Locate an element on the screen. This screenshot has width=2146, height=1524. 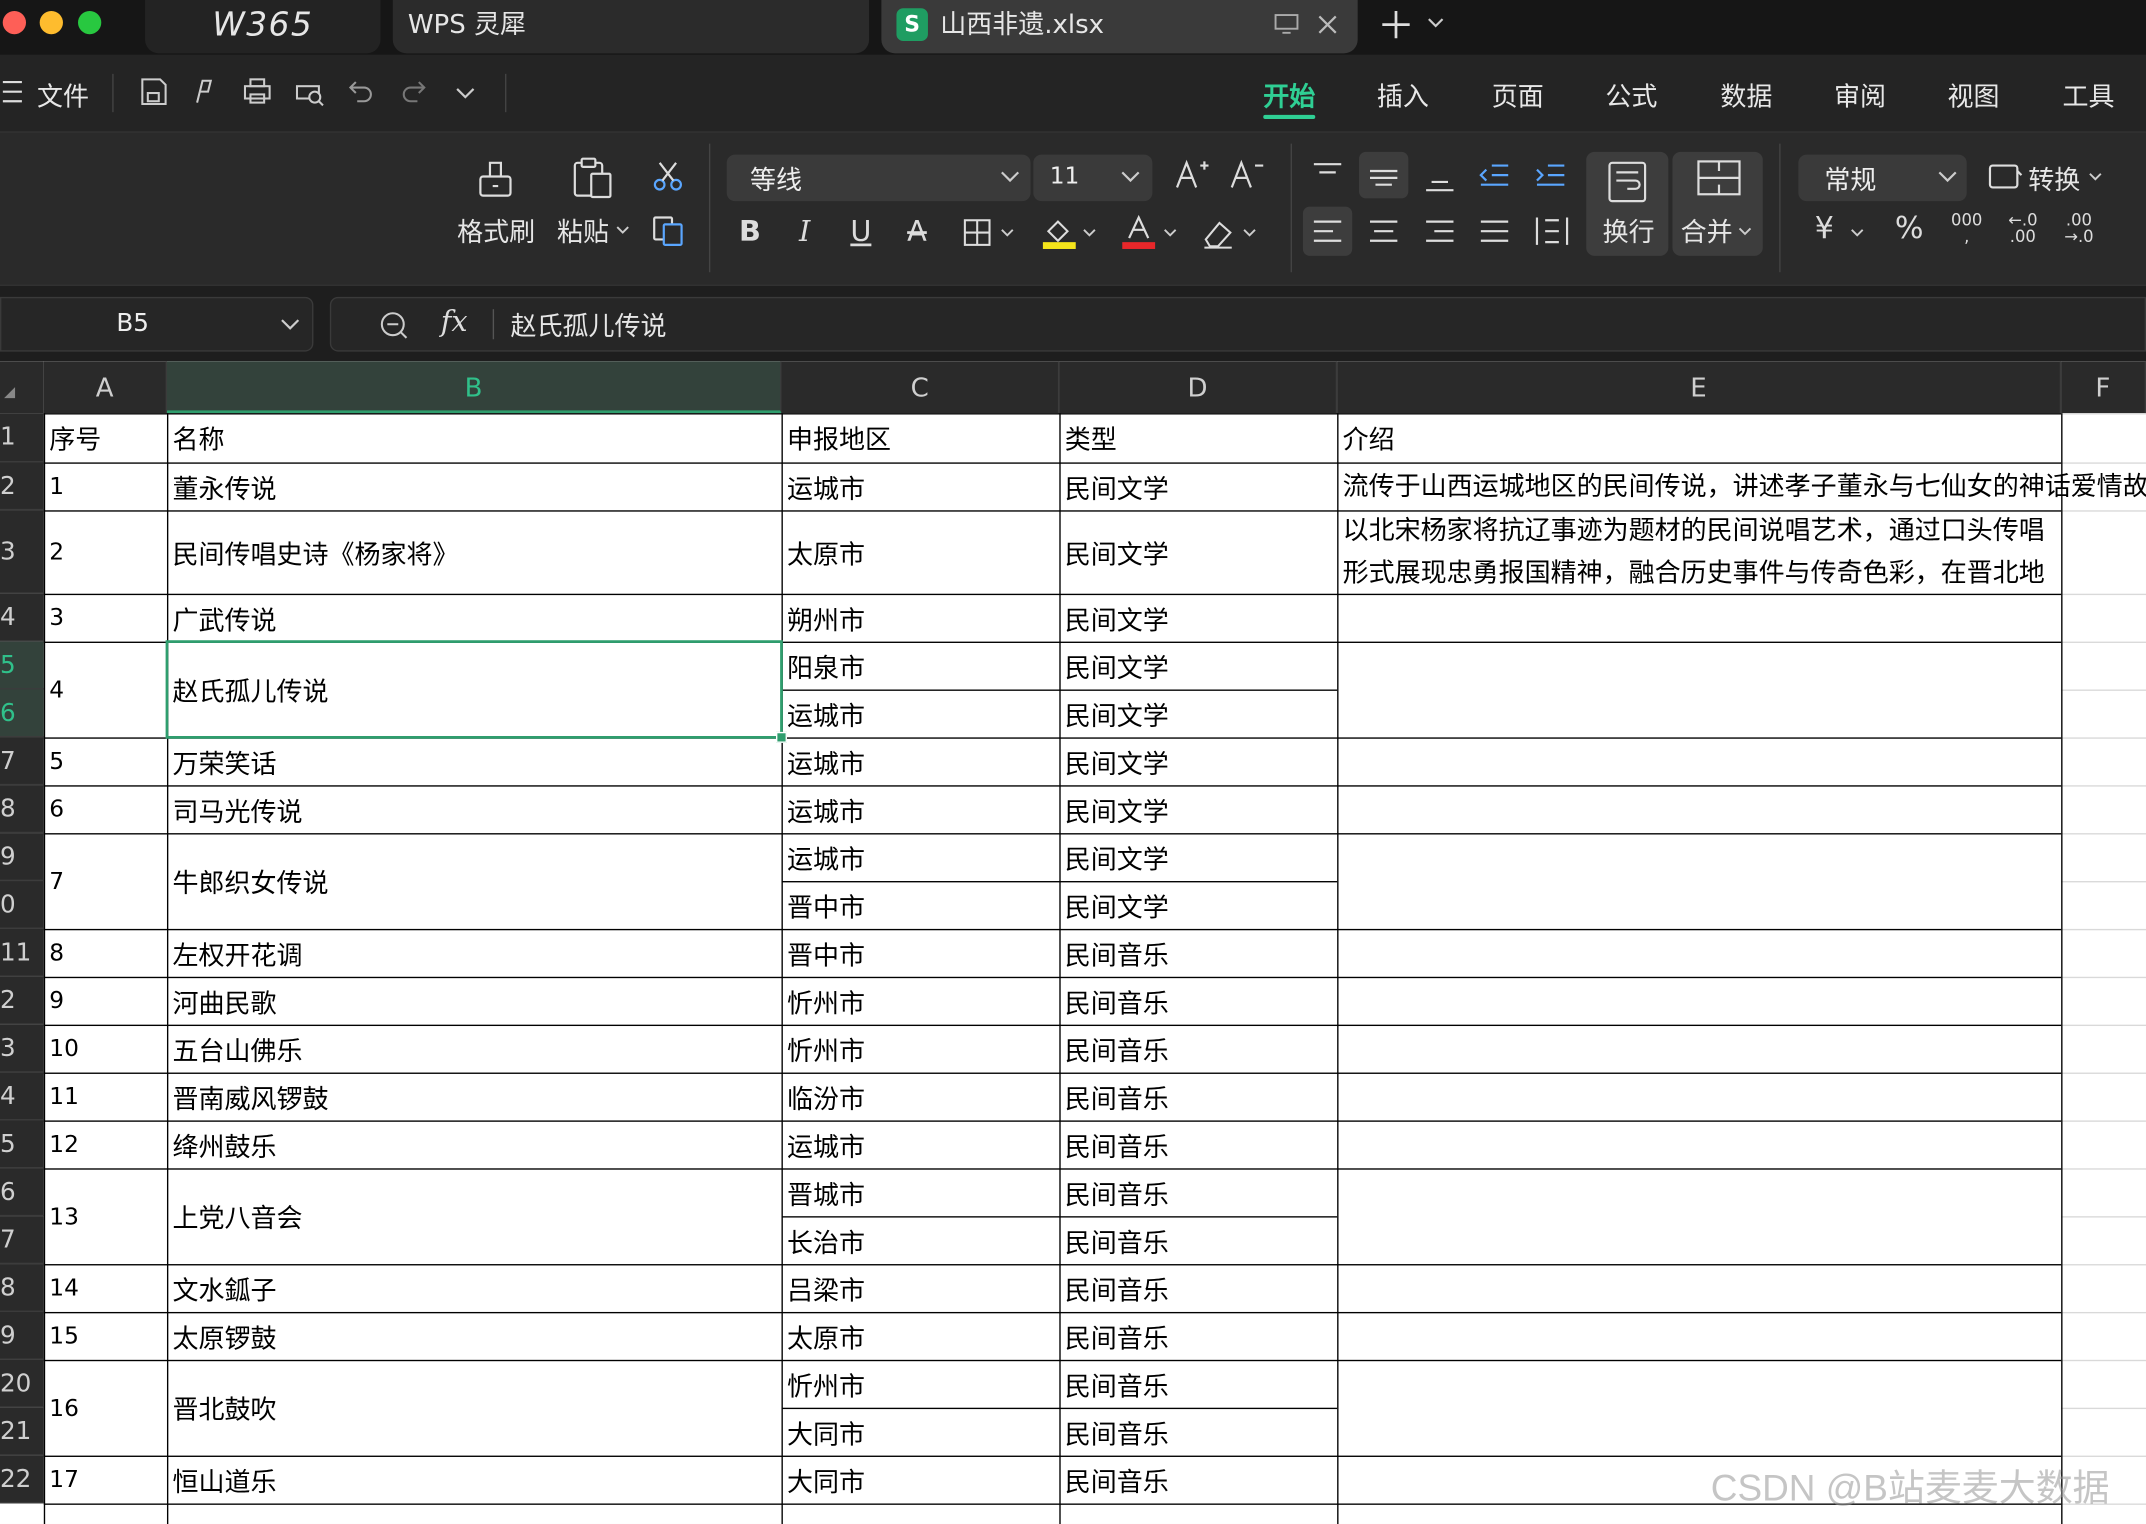
monitor-icon is located at coordinates (1286, 25).